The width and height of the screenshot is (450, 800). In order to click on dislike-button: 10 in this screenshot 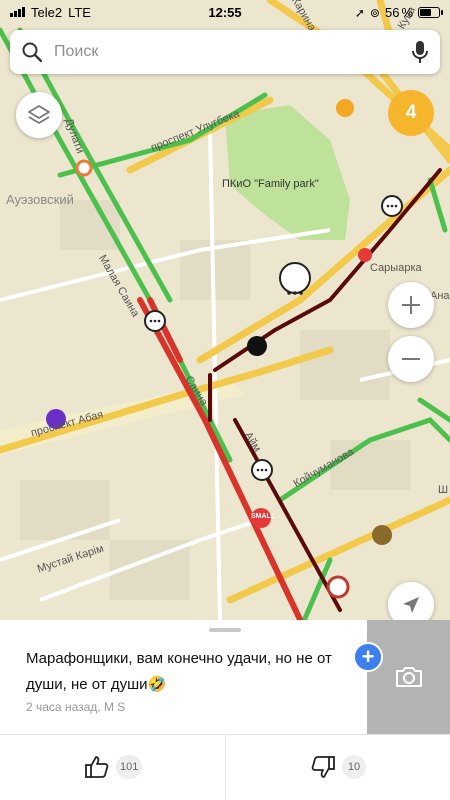, I will do `click(338, 767)`.